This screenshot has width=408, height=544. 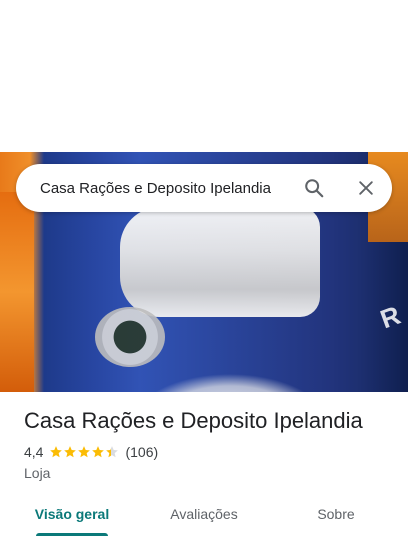 I want to click on tab-about: Sobre, so click(x=336, y=514).